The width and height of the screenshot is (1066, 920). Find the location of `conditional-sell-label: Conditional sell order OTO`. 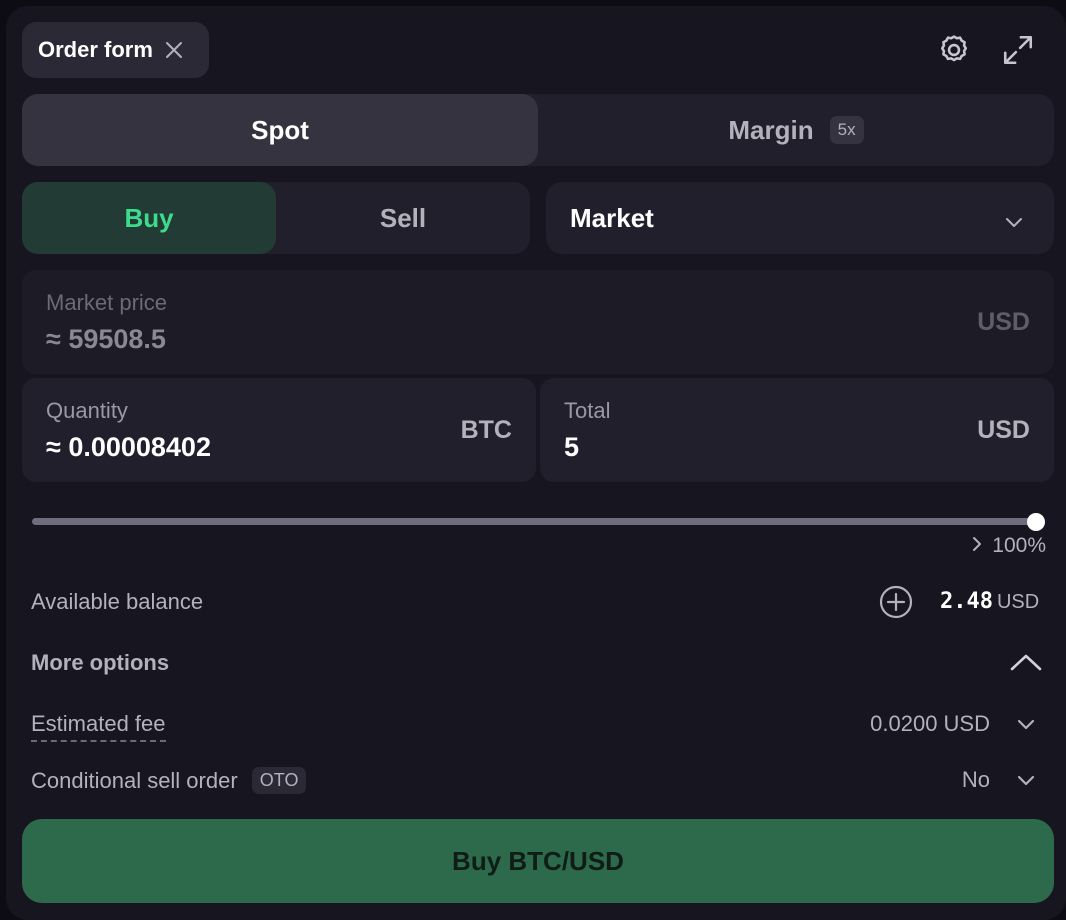

conditional-sell-label: Conditional sell order OTO is located at coordinates (169, 780).